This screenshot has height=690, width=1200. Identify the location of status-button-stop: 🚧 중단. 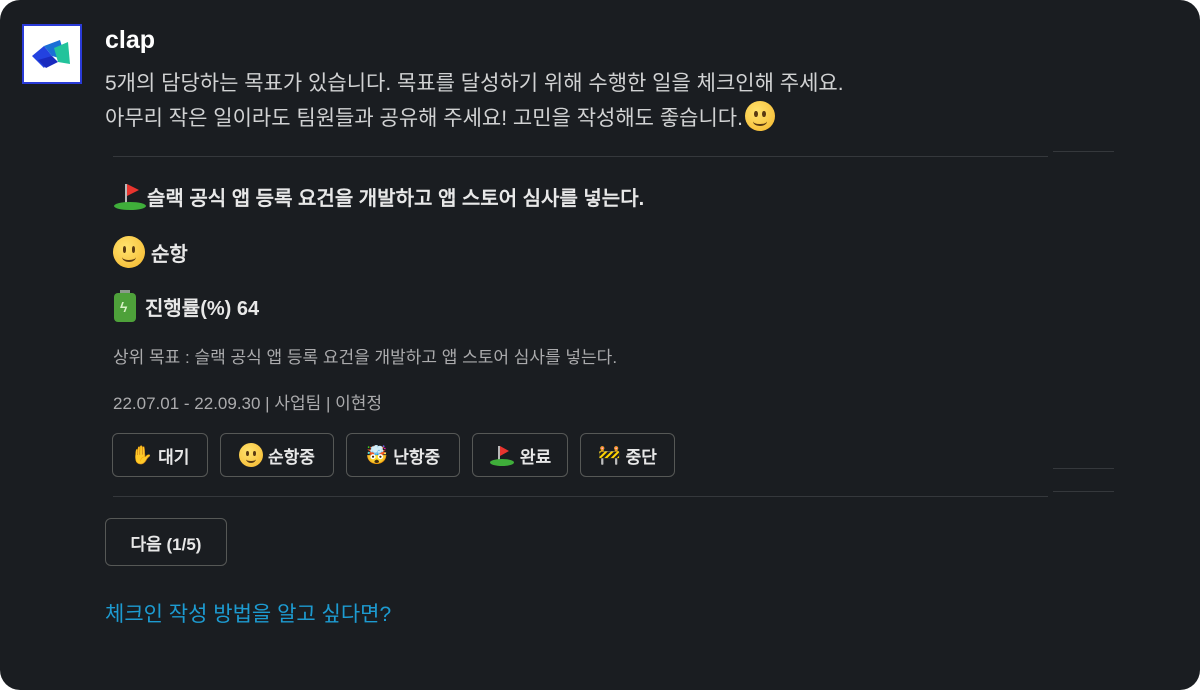
(627, 455).